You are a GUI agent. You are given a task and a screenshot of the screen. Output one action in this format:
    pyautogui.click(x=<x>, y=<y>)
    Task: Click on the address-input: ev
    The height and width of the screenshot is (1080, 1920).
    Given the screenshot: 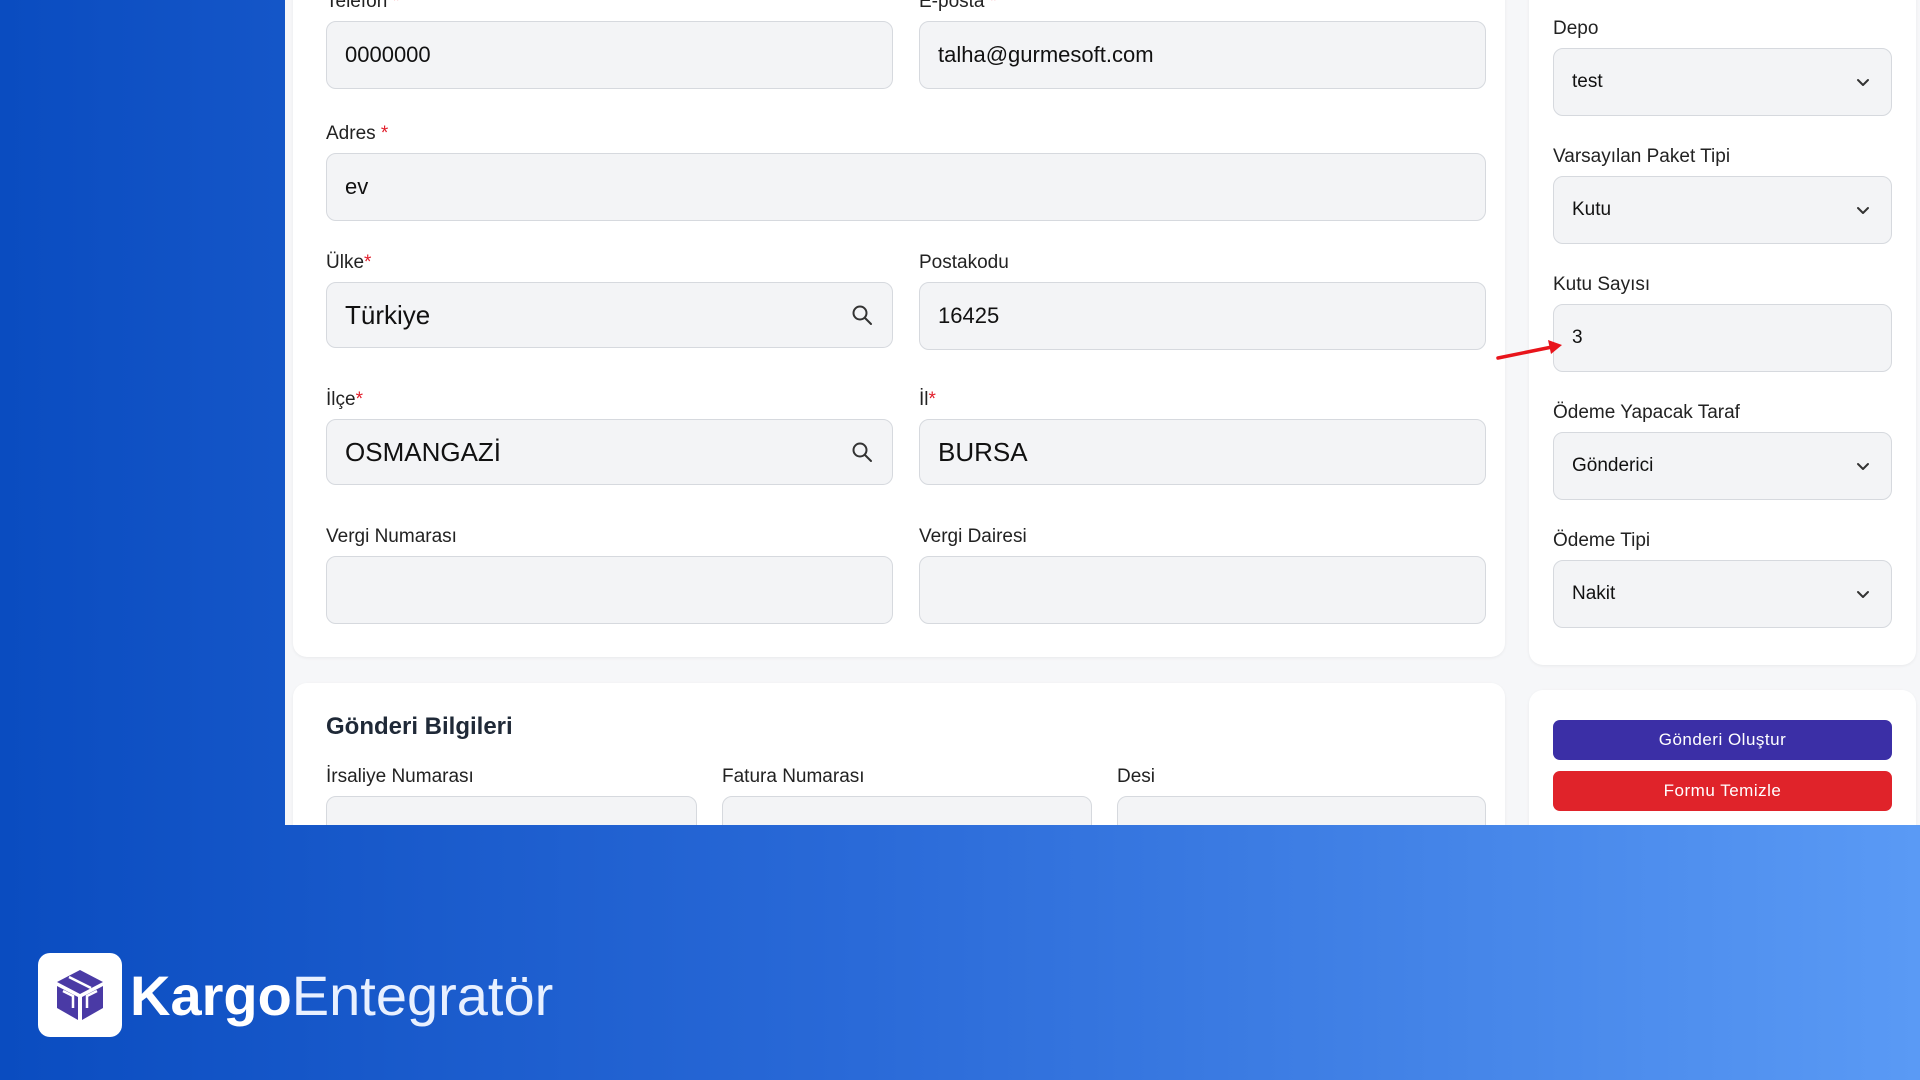 What is the action you would take?
    pyautogui.click(x=906, y=187)
    